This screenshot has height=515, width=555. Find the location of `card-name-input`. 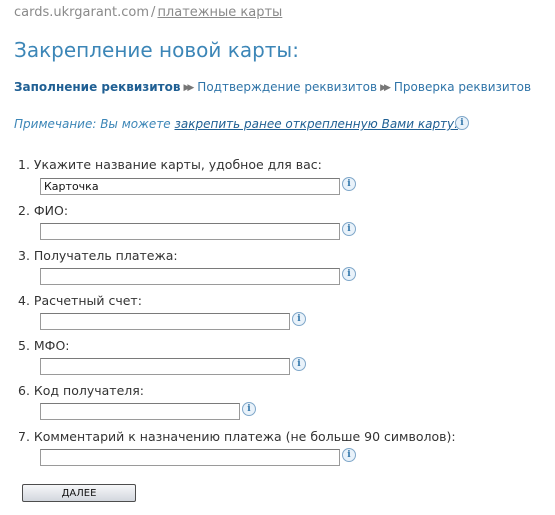

card-name-input is located at coordinates (190, 186).